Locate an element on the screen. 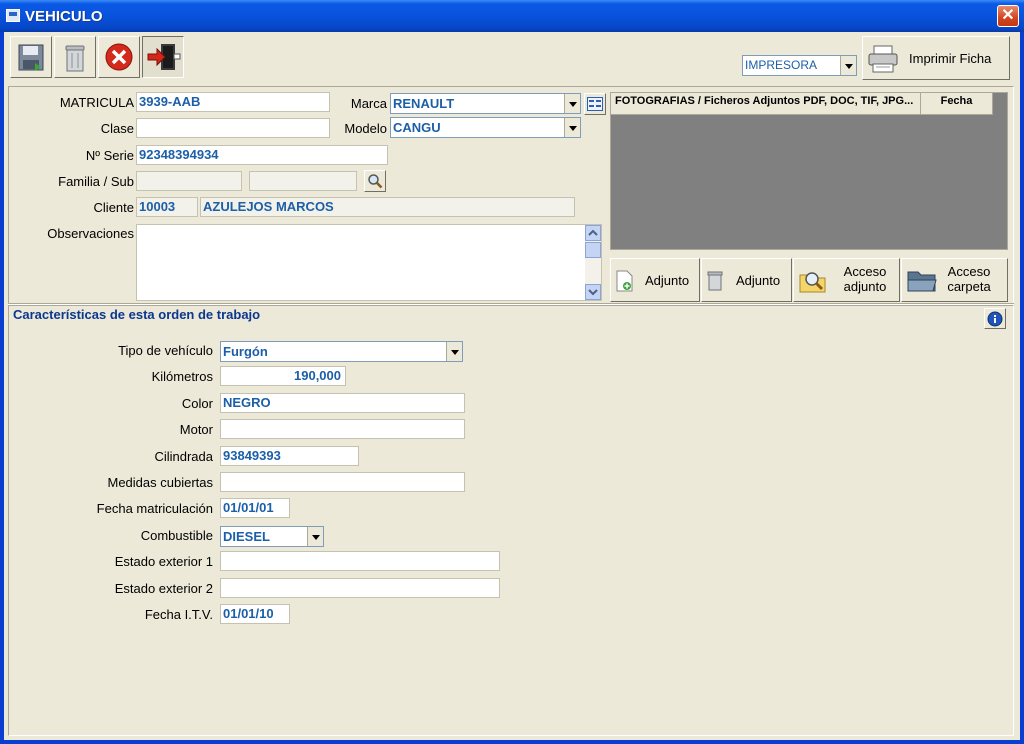 This screenshot has height=744, width=1024. combustible-select: DIESEL is located at coordinates (272, 536).